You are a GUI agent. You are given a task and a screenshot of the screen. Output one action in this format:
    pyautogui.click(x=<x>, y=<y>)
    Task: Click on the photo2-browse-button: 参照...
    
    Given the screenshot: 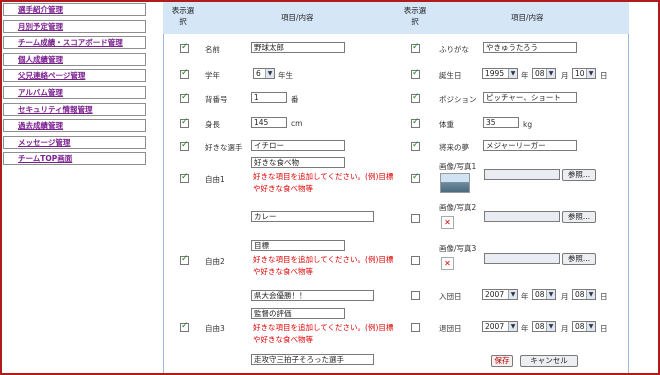 What is the action you would take?
    pyautogui.click(x=579, y=217)
    